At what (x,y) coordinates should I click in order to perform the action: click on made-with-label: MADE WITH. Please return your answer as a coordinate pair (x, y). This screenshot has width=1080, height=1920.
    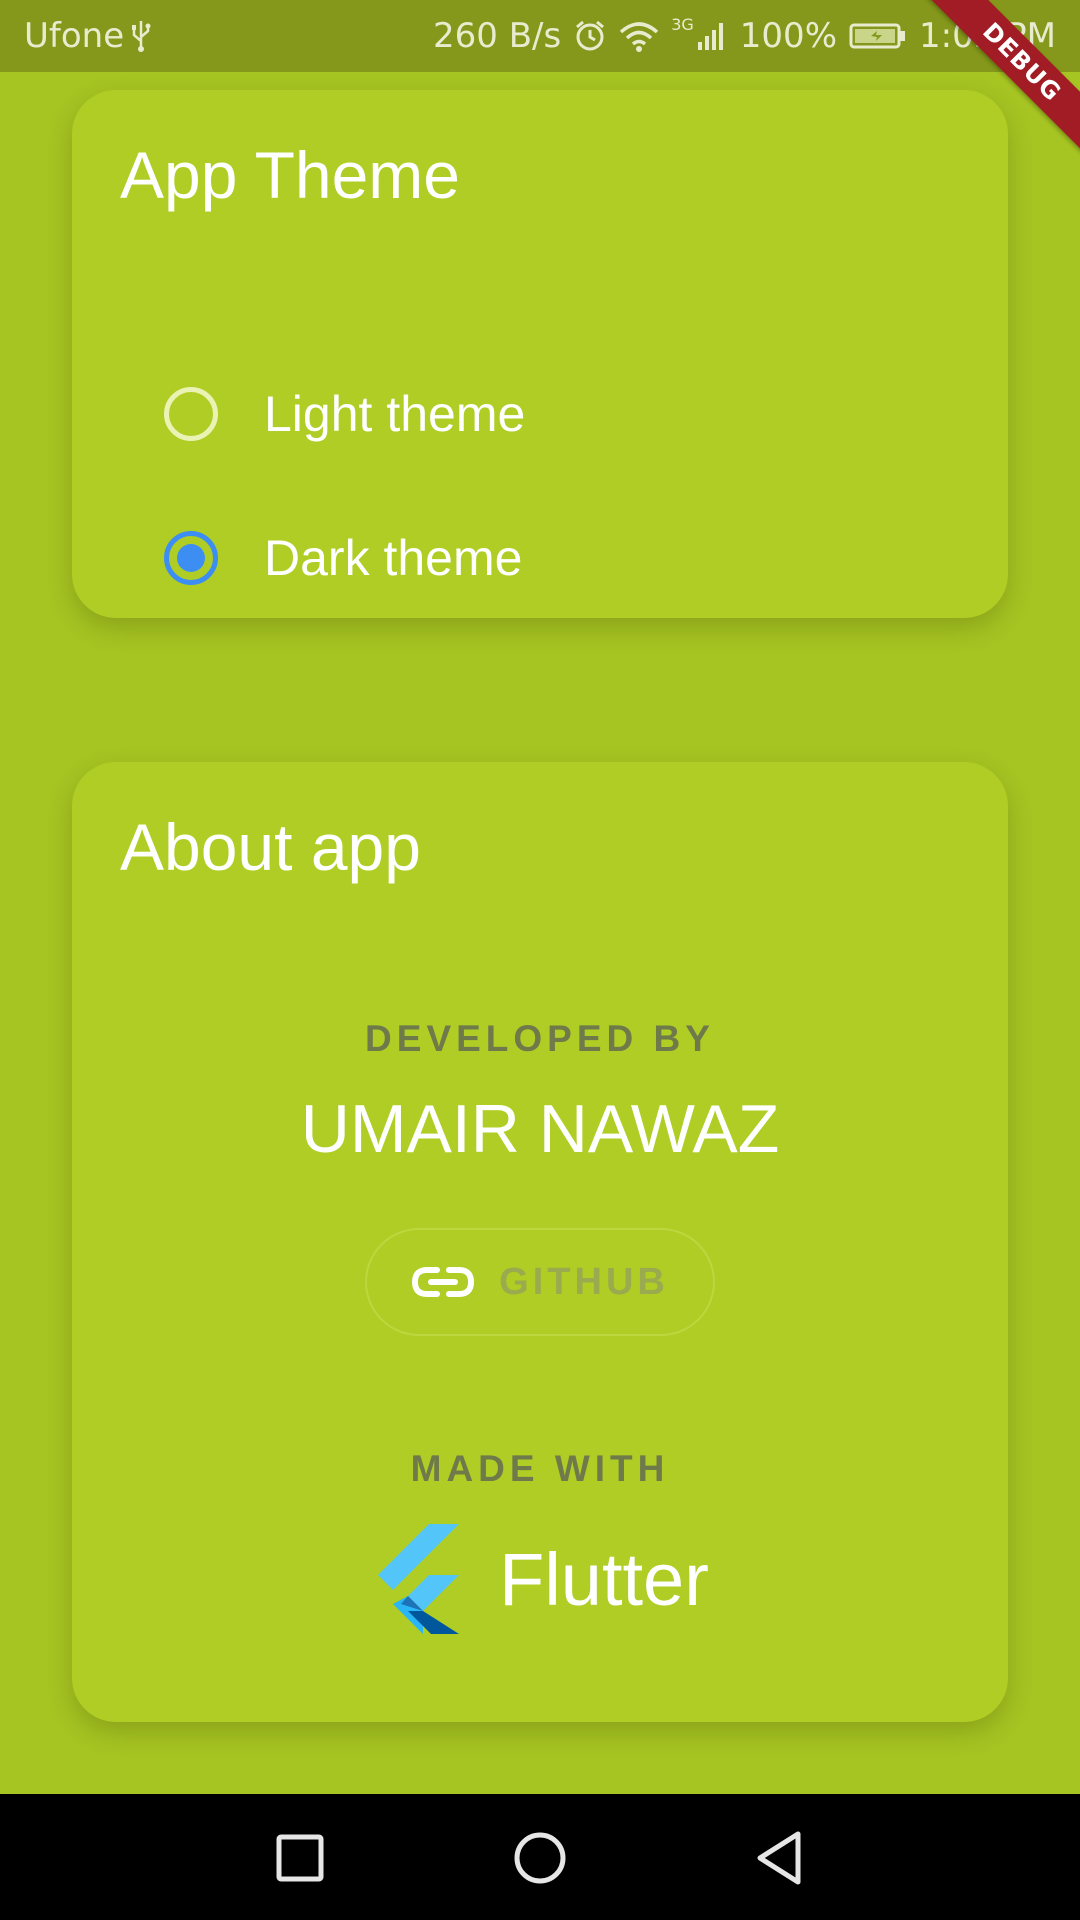
    Looking at the image, I should click on (540, 1468).